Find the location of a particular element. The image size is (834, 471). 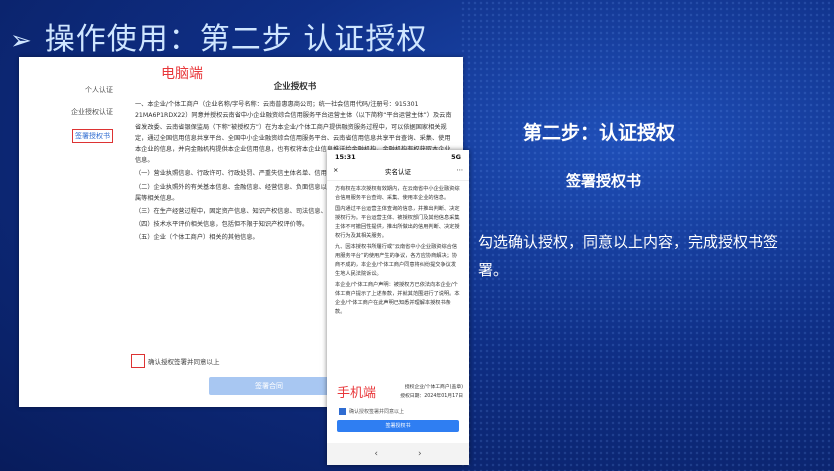

mobile-consent-label: 确认授权签署并同意以上 is located at coordinates (377, 412).